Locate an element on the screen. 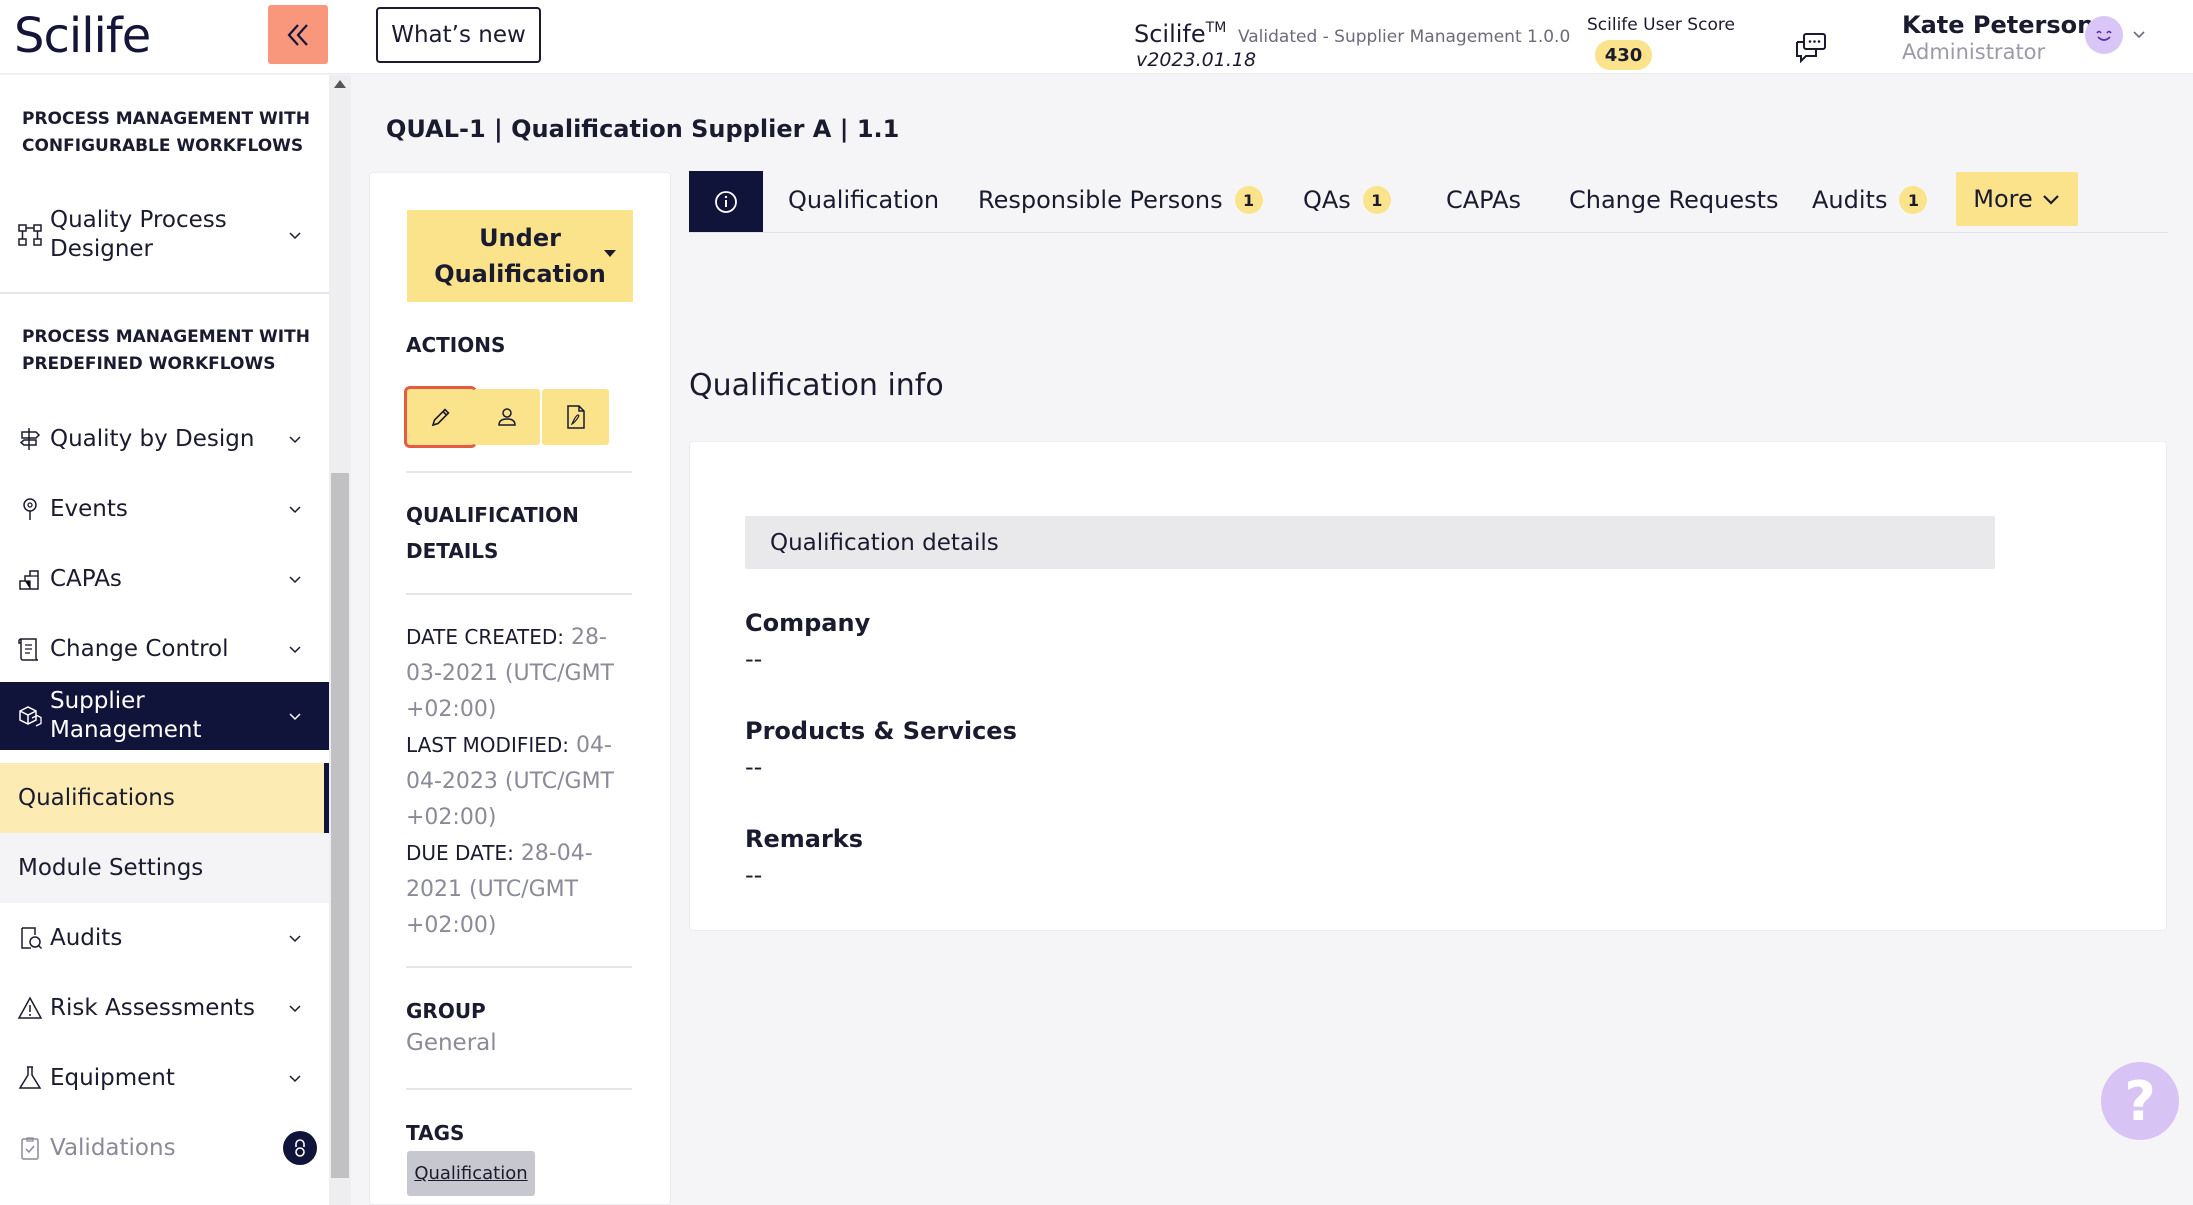 The image size is (2193, 1205). user-score-badge: 430 is located at coordinates (1623, 55).